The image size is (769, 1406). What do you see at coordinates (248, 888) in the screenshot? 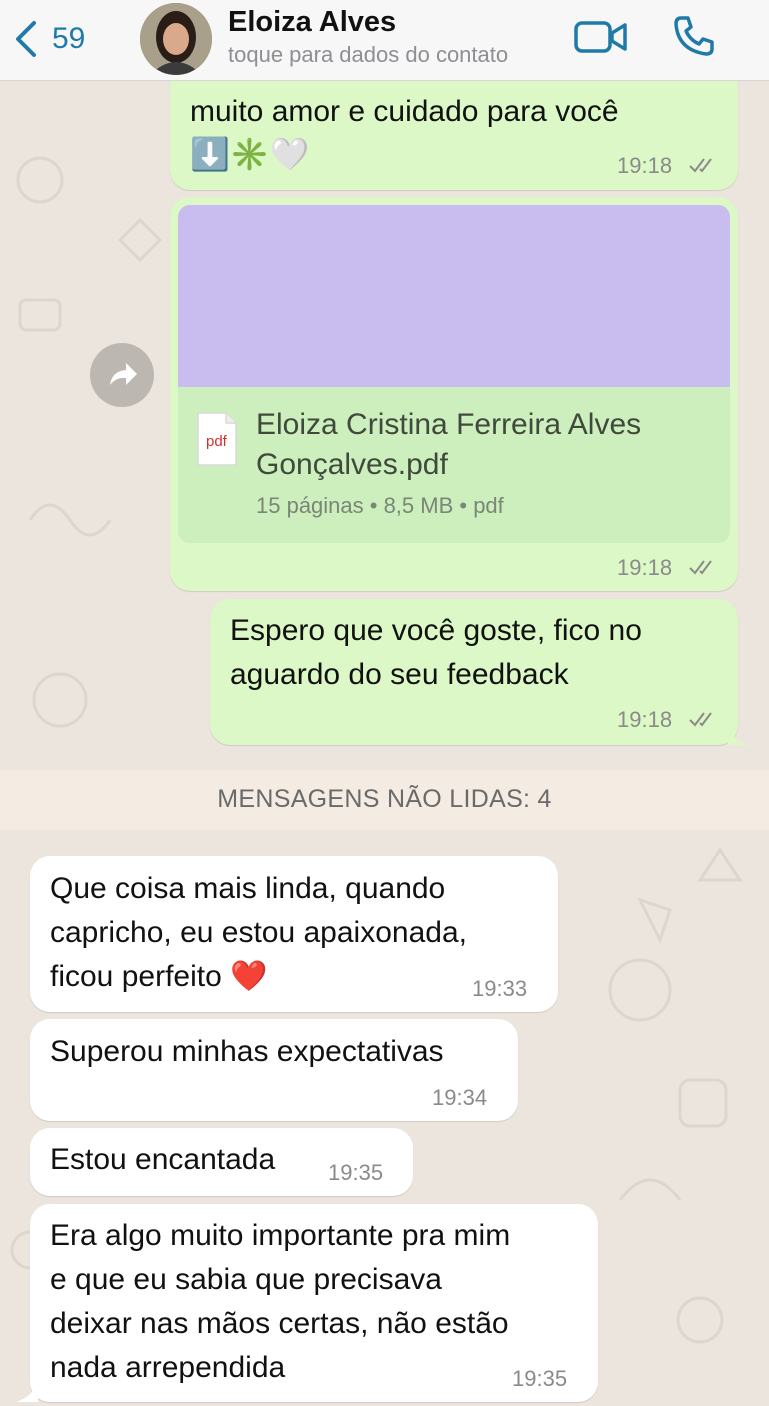
I see `message-text-line1: Que coisa mais linda, quando` at bounding box center [248, 888].